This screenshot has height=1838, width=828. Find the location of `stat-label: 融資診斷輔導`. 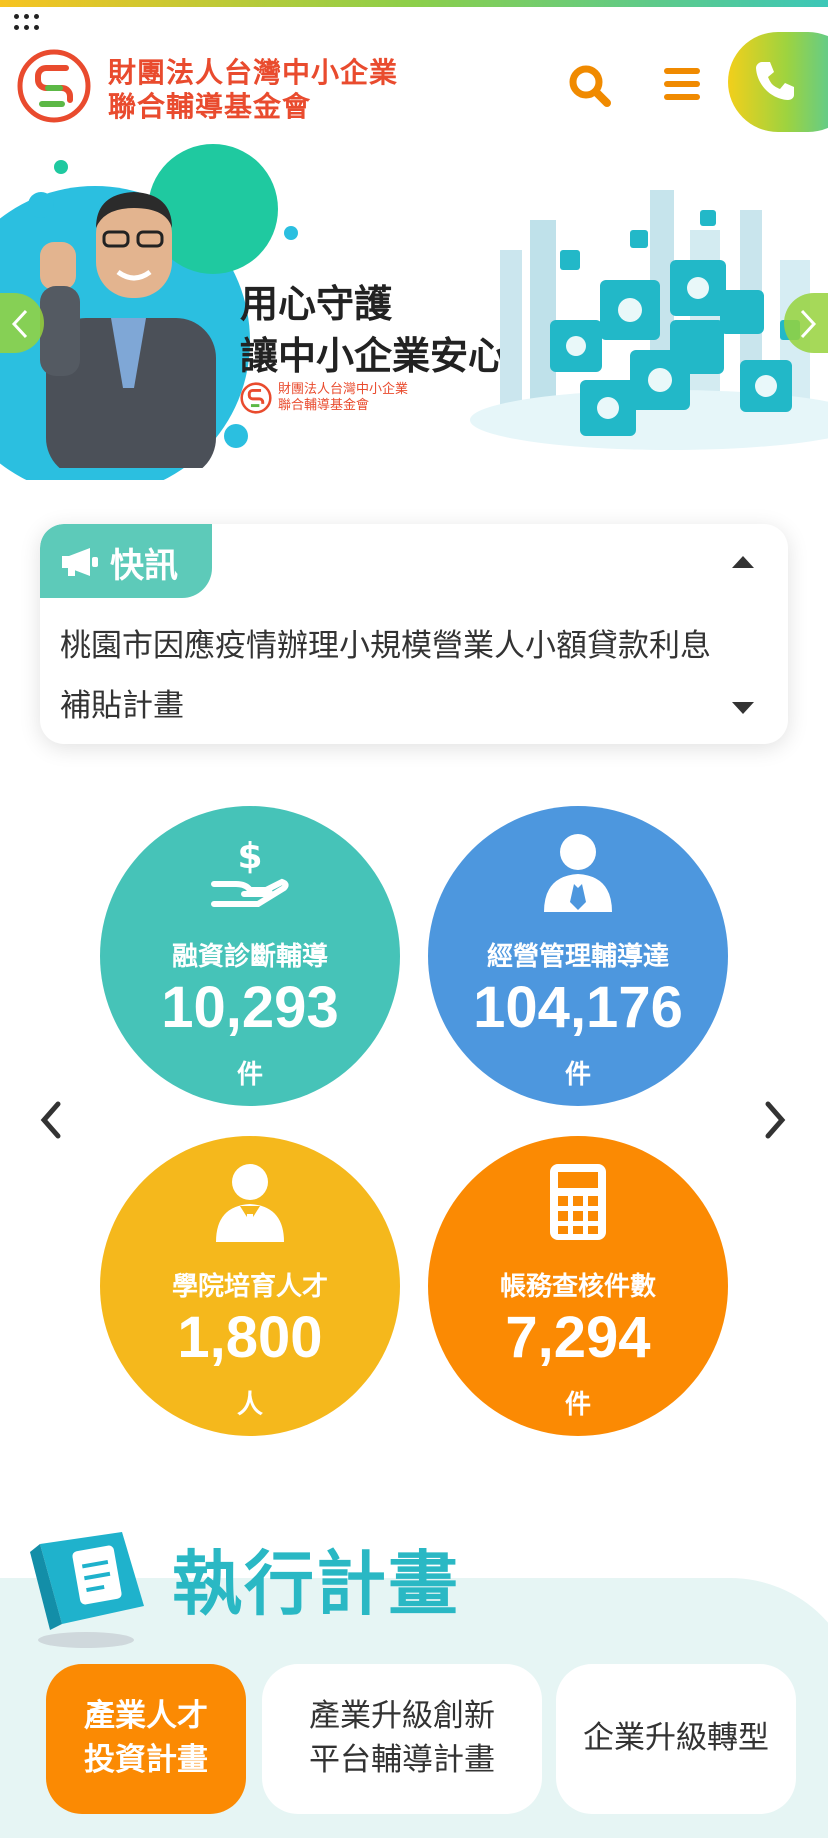

stat-label: 融資診斷輔導 is located at coordinates (249, 957).